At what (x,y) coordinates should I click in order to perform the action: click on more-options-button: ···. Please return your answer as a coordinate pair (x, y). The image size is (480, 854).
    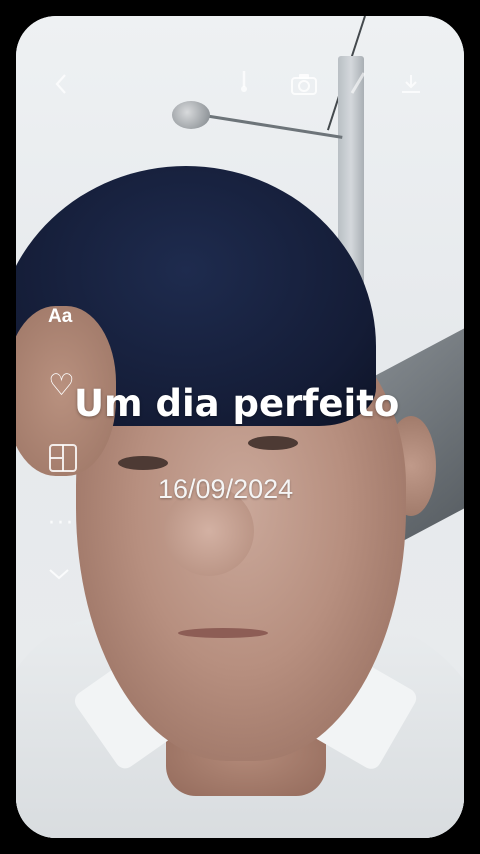
    Looking at the image, I should click on (61, 523).